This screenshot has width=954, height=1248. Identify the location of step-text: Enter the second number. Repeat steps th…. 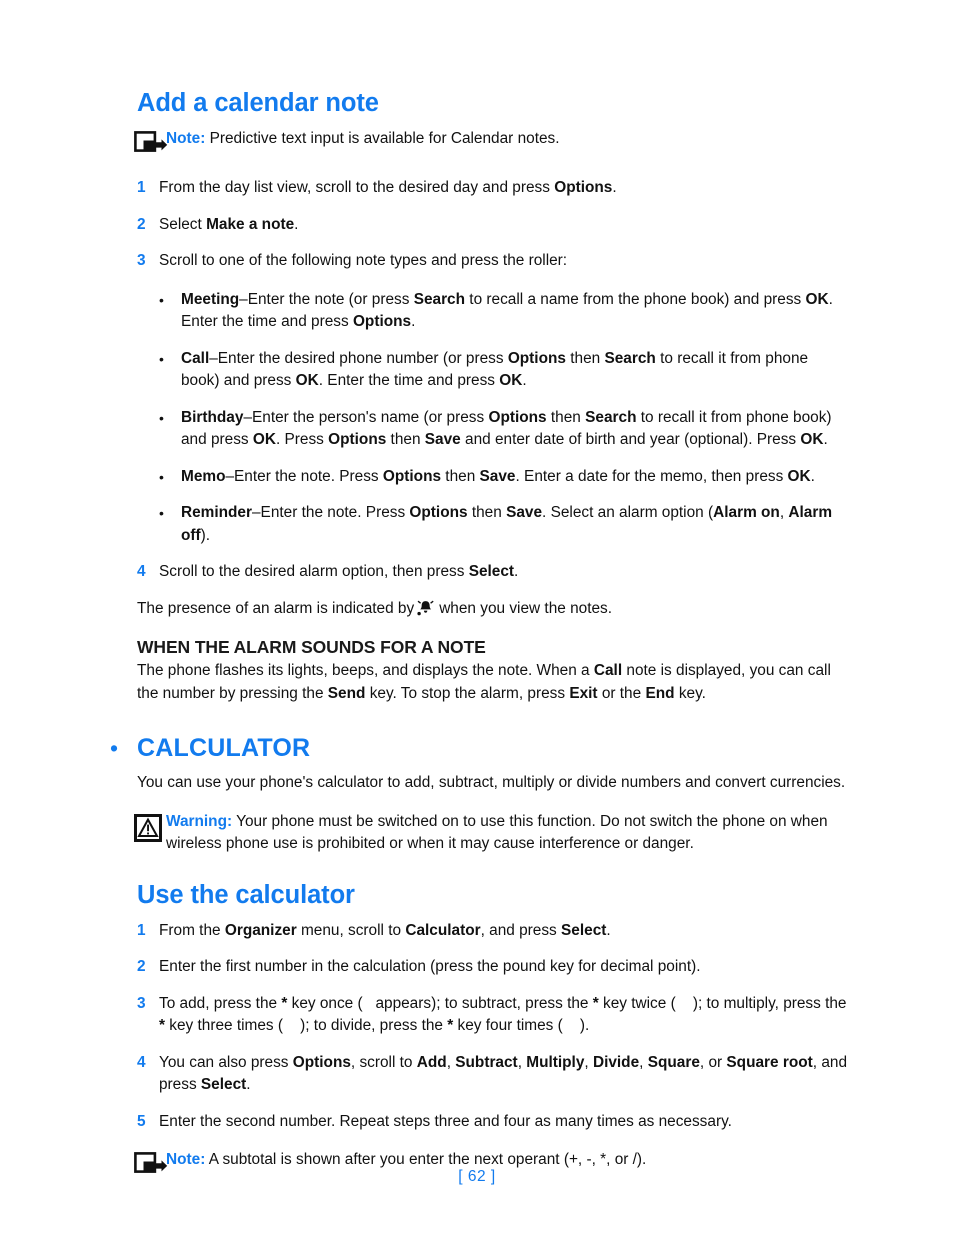
(445, 1121).